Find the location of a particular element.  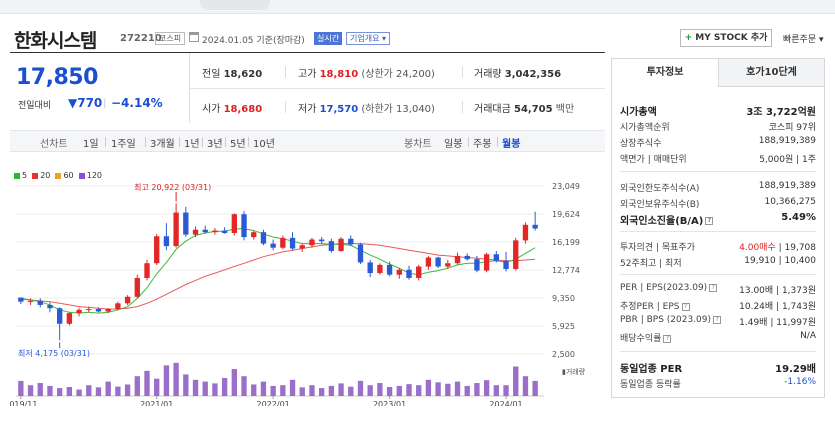

tab-5-years: 5년 is located at coordinates (238, 142).